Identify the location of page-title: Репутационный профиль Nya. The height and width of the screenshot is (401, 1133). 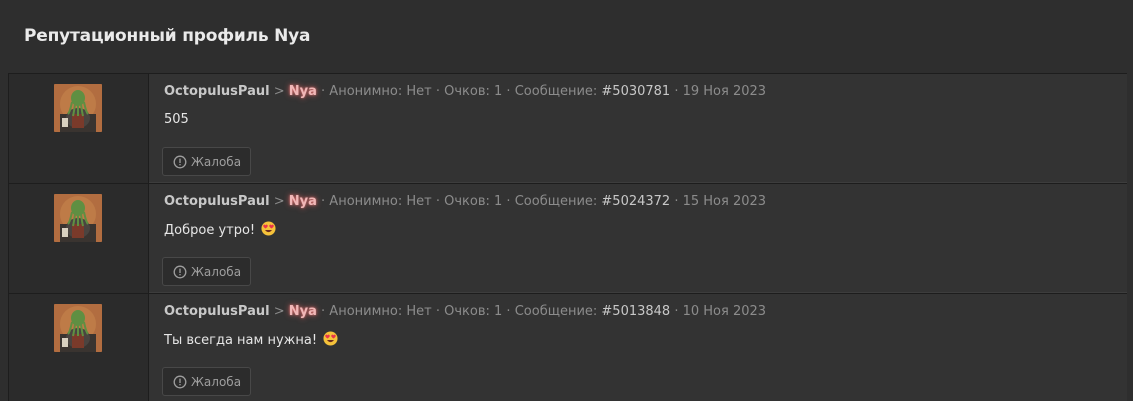
(167, 36).